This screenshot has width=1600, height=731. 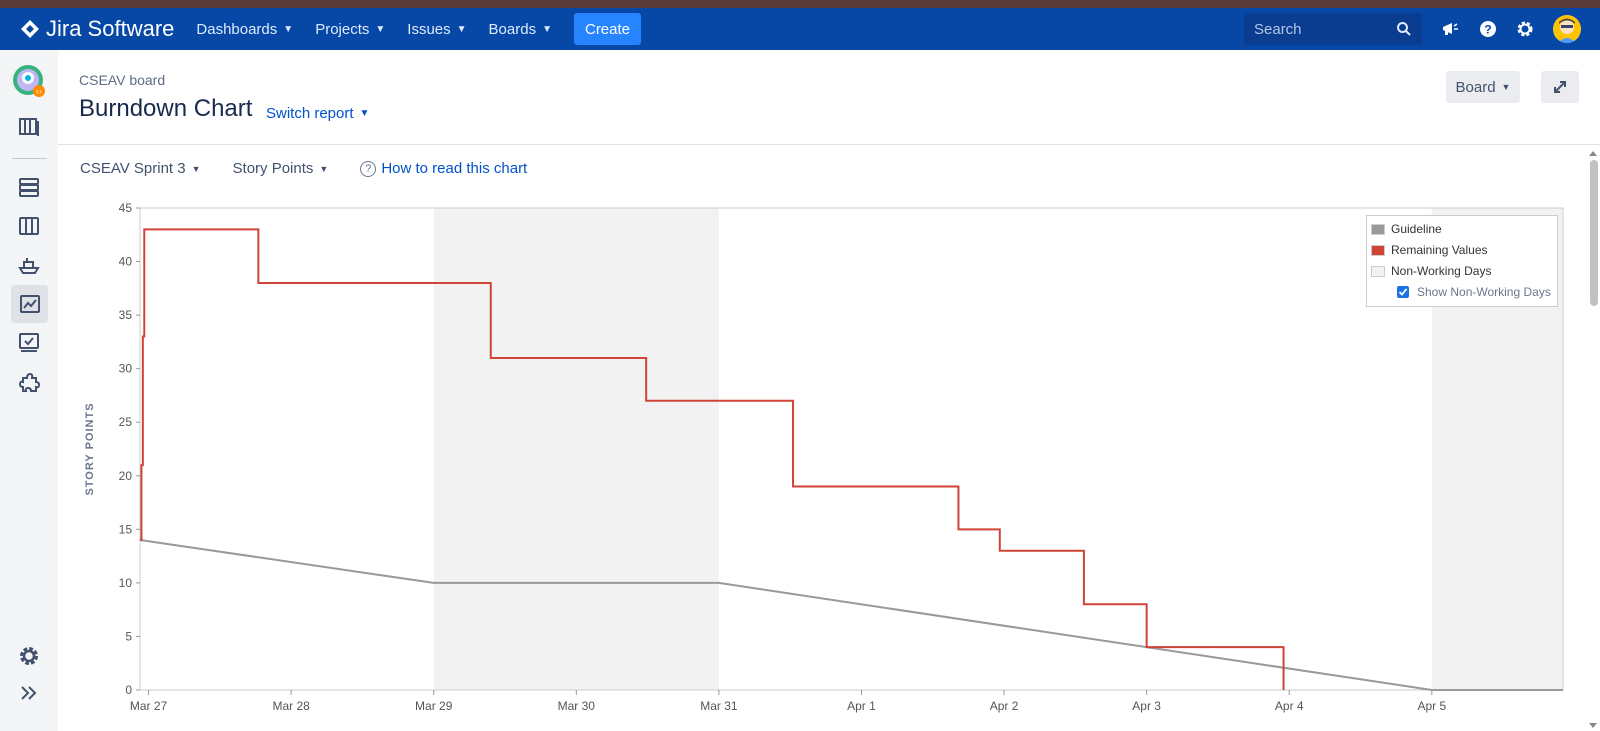 I want to click on x-tick-label: Apr 2, so click(x=1004, y=706).